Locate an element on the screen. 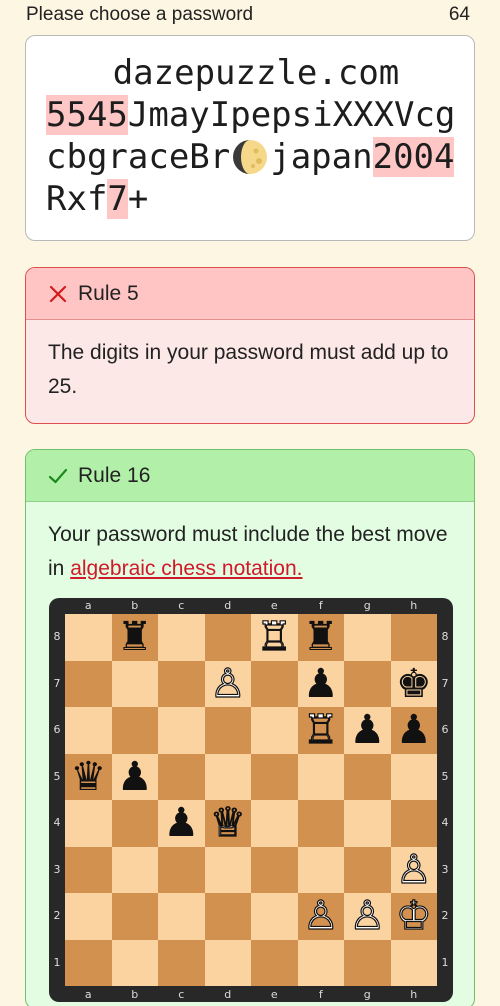  square-b6 is located at coordinates (134, 730).